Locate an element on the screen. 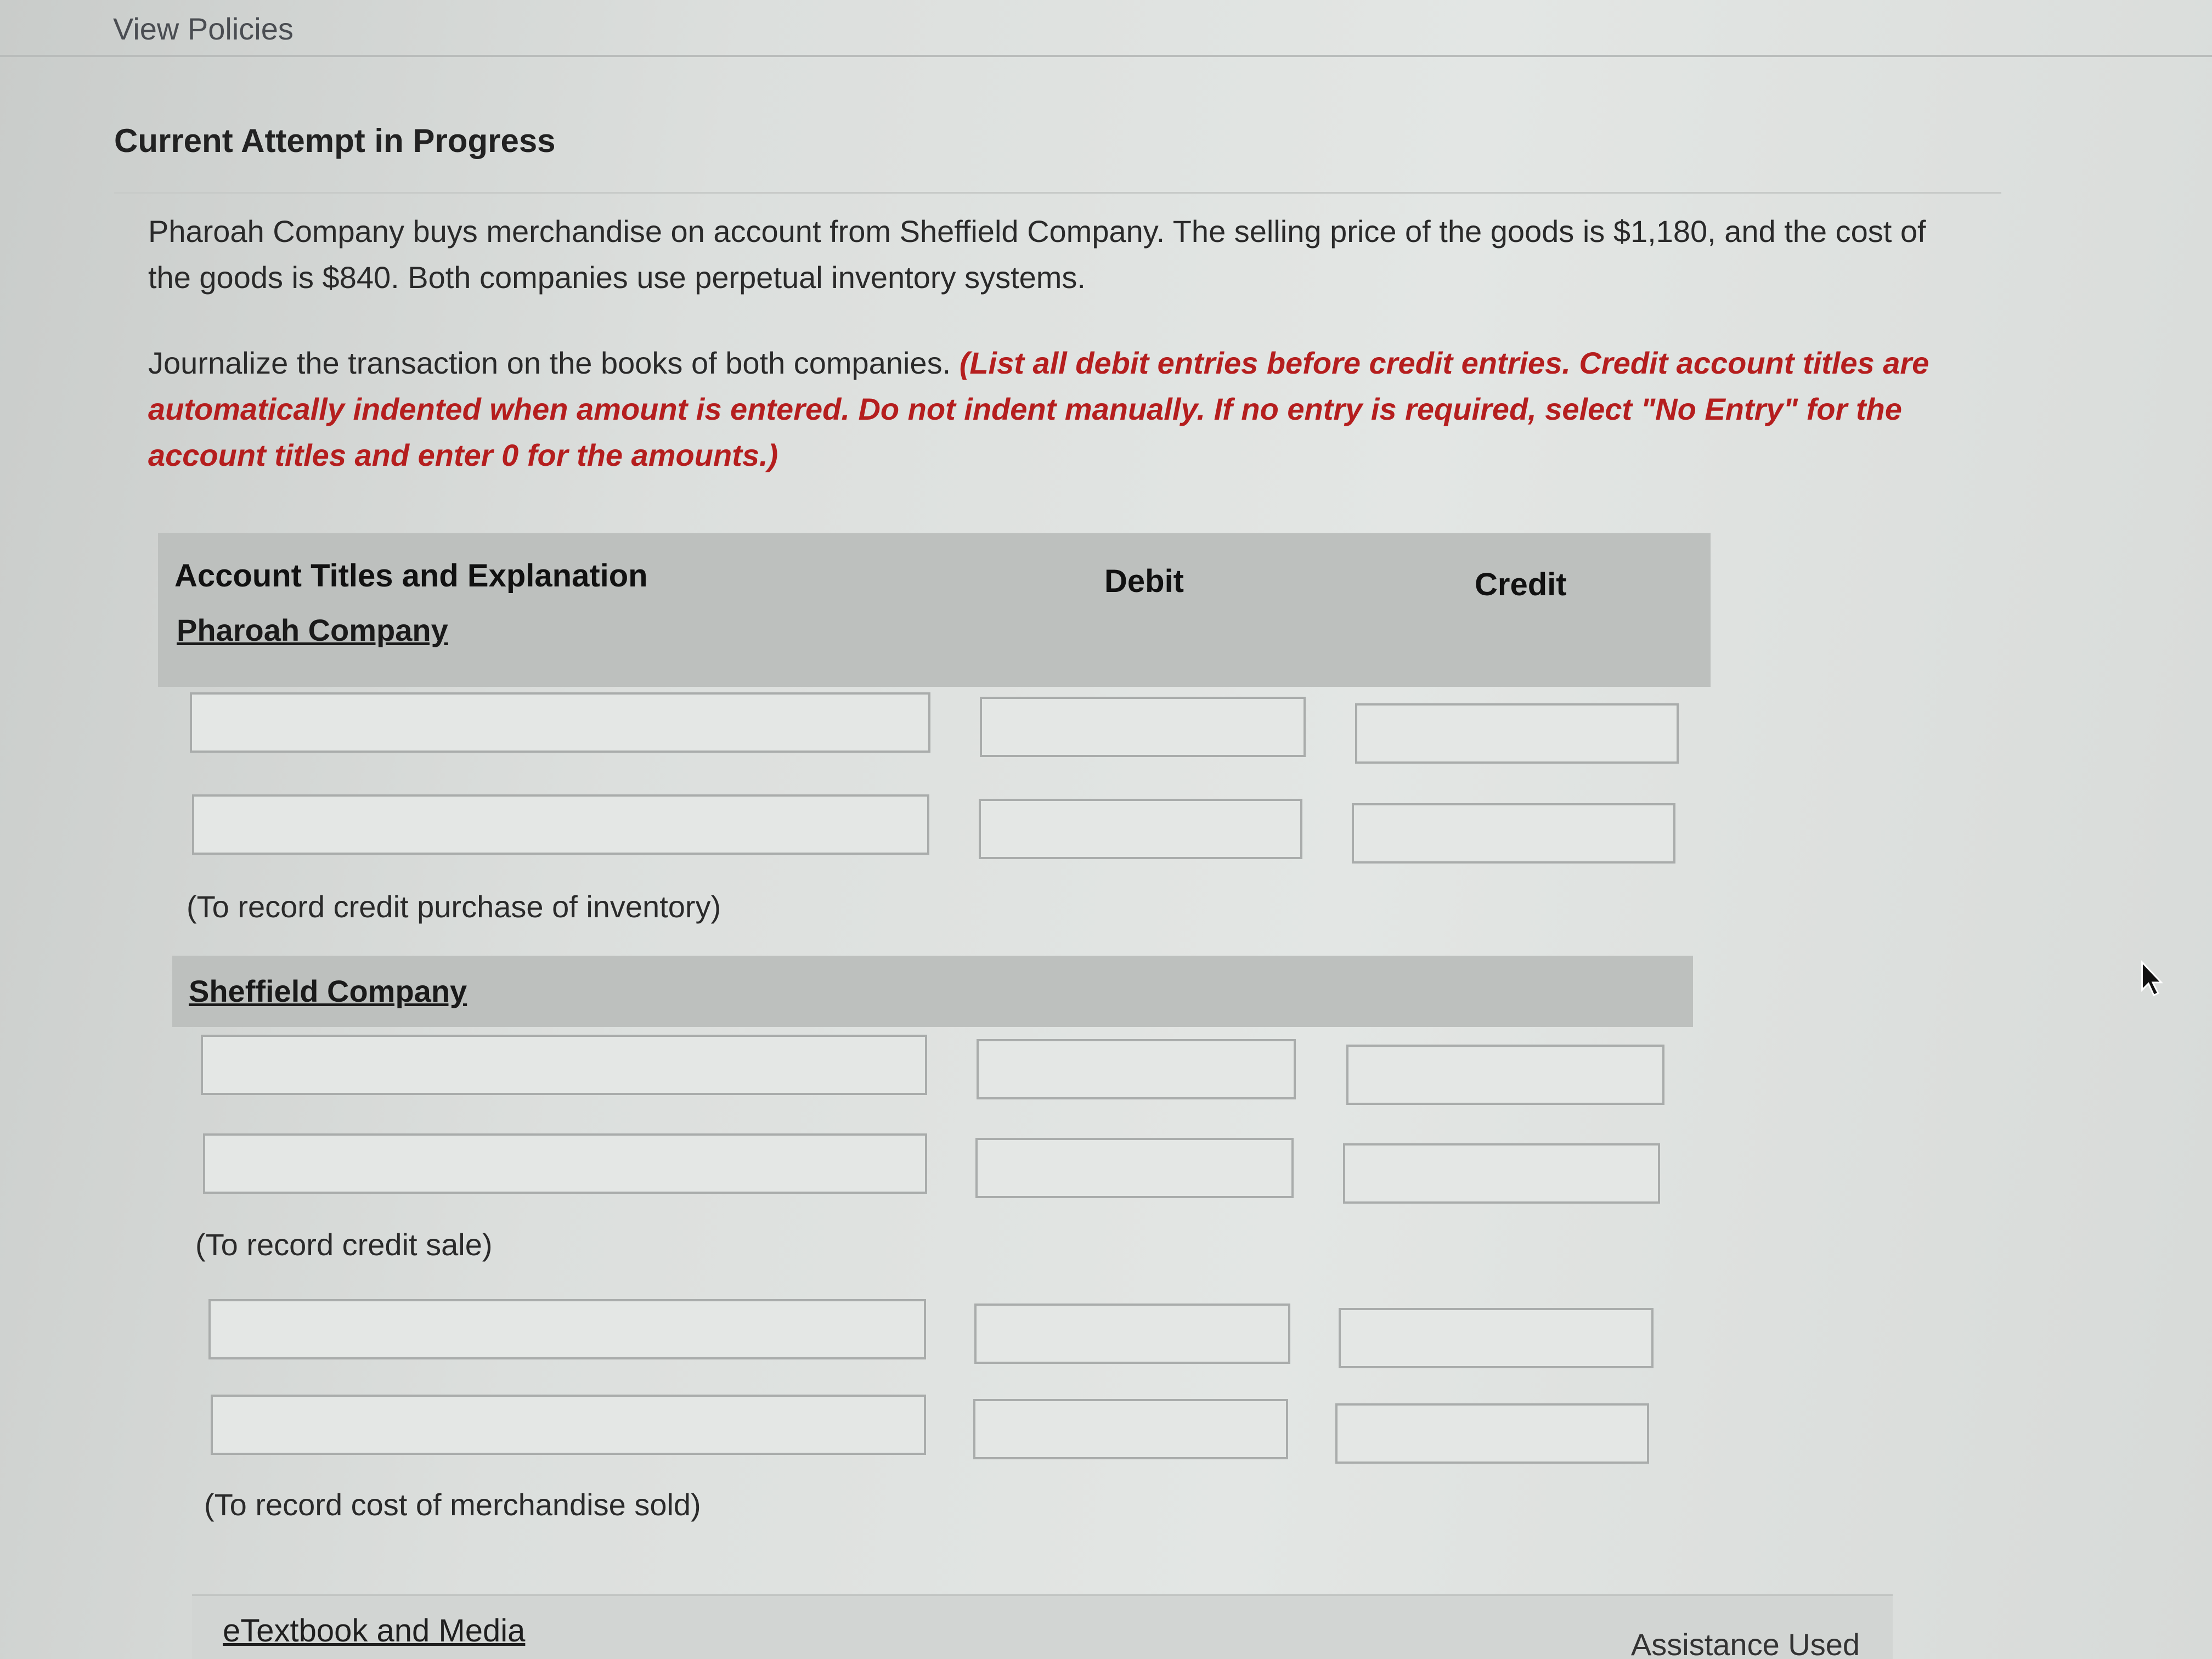 The image size is (2212, 1659). sheffield-cost-note: (To record cost of merchandise sold) is located at coordinates (453, 1504).